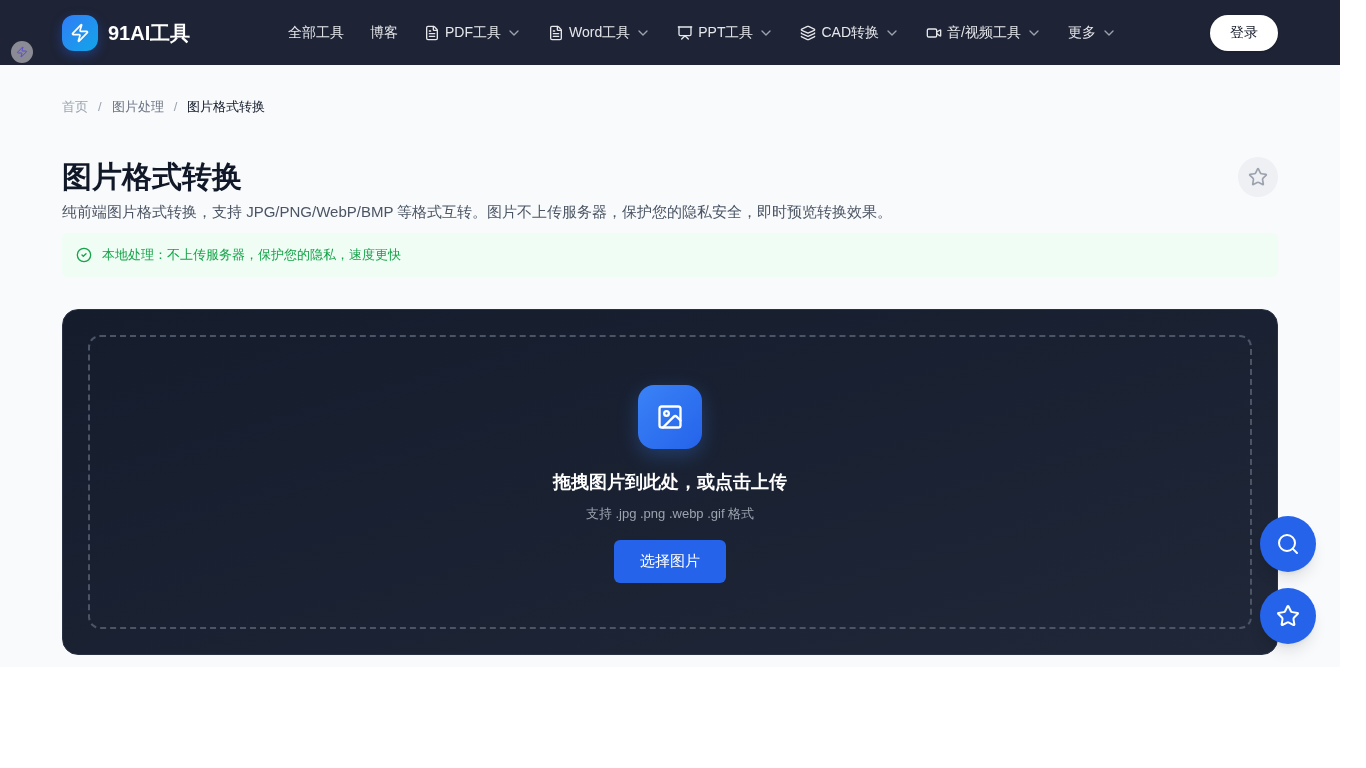  What do you see at coordinates (22, 52) in the screenshot?
I see `floating-extension-icon` at bounding box center [22, 52].